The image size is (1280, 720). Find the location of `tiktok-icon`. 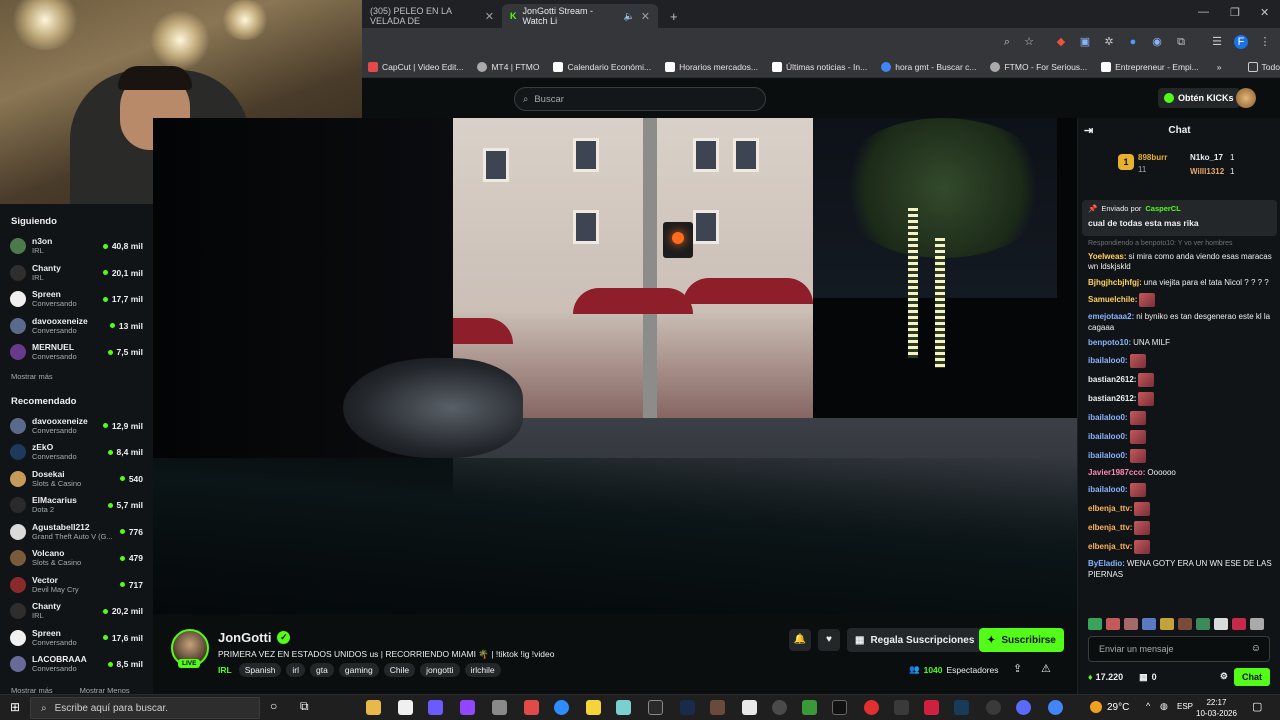

tiktok-icon is located at coordinates (839, 707).